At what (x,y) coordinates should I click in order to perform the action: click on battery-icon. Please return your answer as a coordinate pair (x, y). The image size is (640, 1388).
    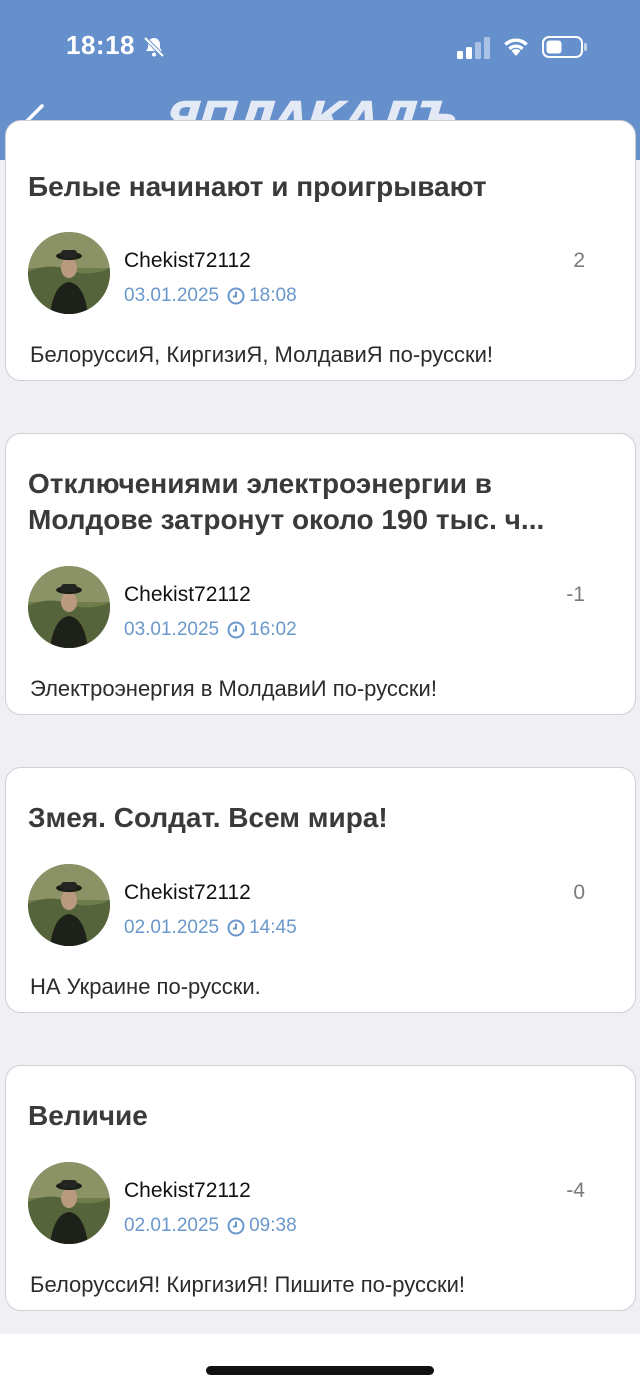
    Looking at the image, I should click on (564, 47).